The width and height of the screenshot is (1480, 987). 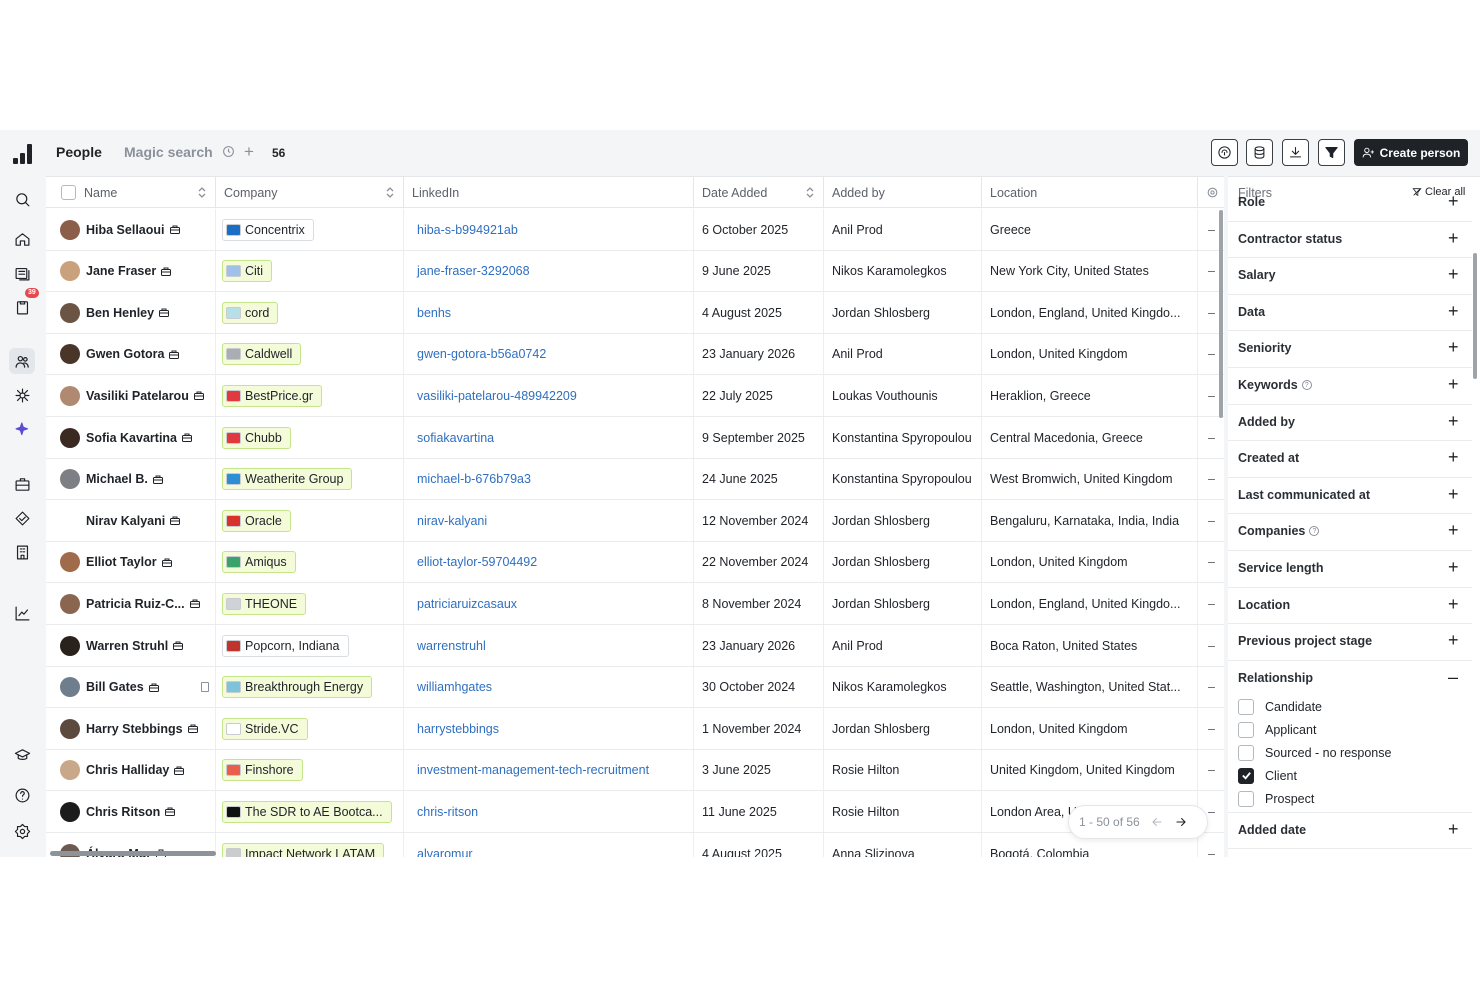 I want to click on linkedin-link: harrystebbings, so click(x=451, y=729).